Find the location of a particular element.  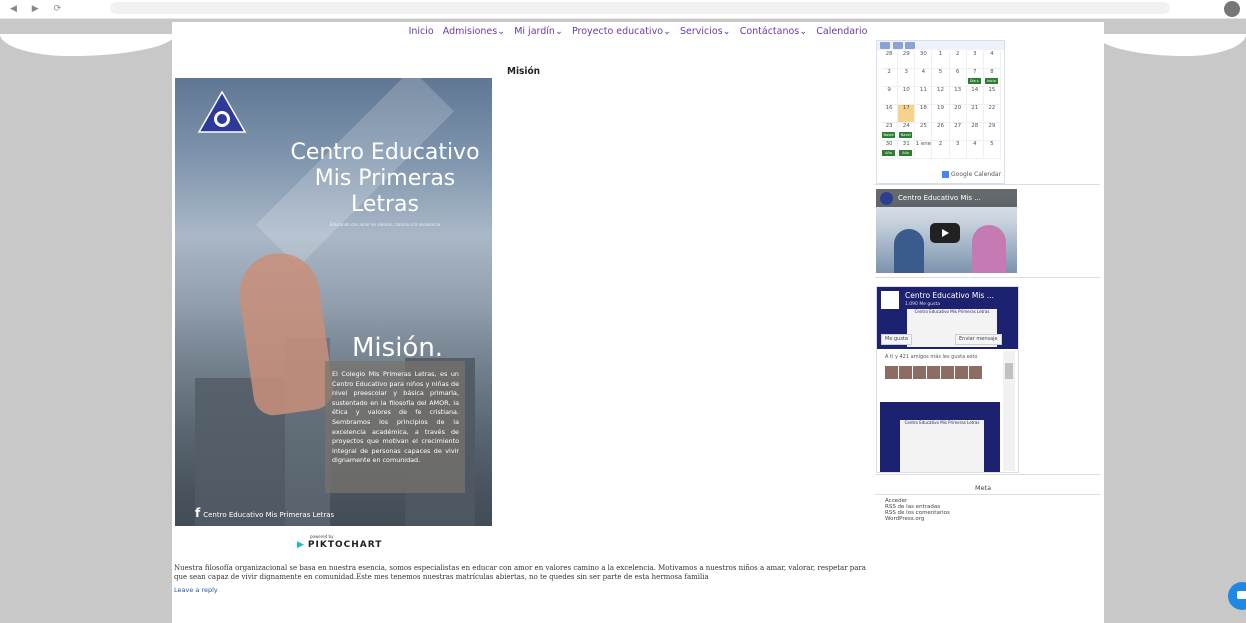

calendar-day: 31 Año is located at coordinates (907, 150).